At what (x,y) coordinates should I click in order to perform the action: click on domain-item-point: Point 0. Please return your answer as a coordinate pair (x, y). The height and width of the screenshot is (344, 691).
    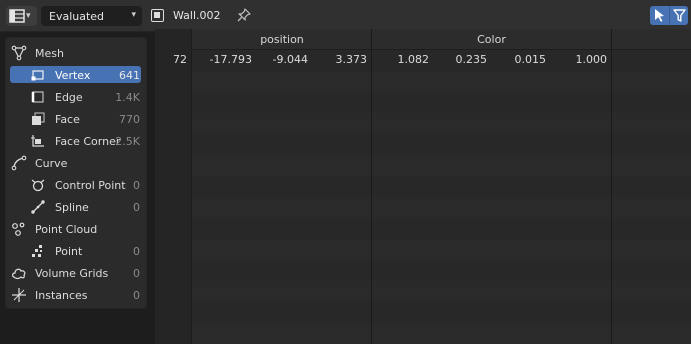
    Looking at the image, I should click on (77, 251).